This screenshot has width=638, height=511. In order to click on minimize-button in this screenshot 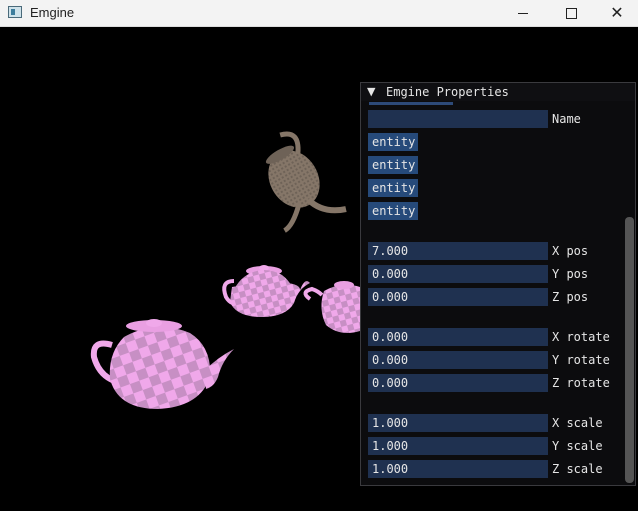, I will do `click(523, 13)`.